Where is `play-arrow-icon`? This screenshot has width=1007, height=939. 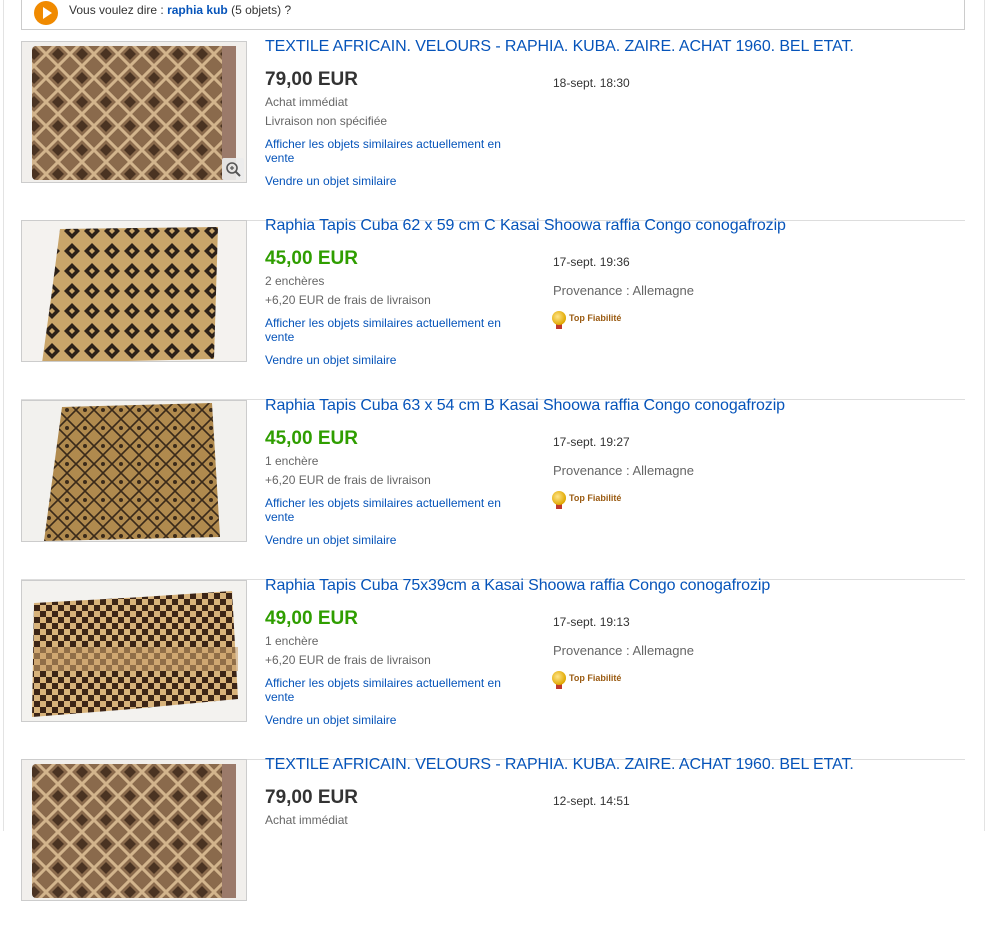
play-arrow-icon is located at coordinates (46, 13).